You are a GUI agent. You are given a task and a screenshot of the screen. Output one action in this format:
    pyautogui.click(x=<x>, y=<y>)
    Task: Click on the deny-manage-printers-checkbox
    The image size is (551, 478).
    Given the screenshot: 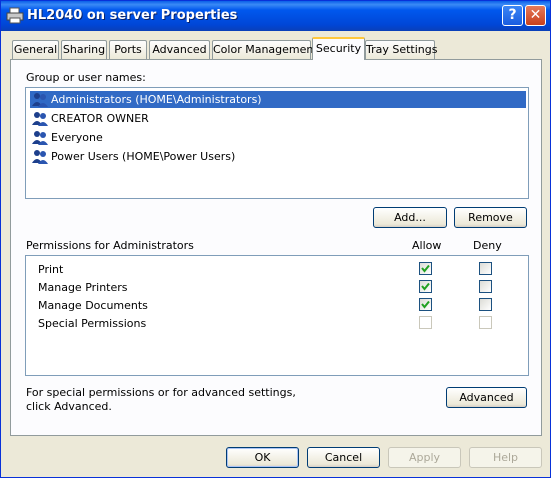 What is the action you would take?
    pyautogui.click(x=485, y=286)
    